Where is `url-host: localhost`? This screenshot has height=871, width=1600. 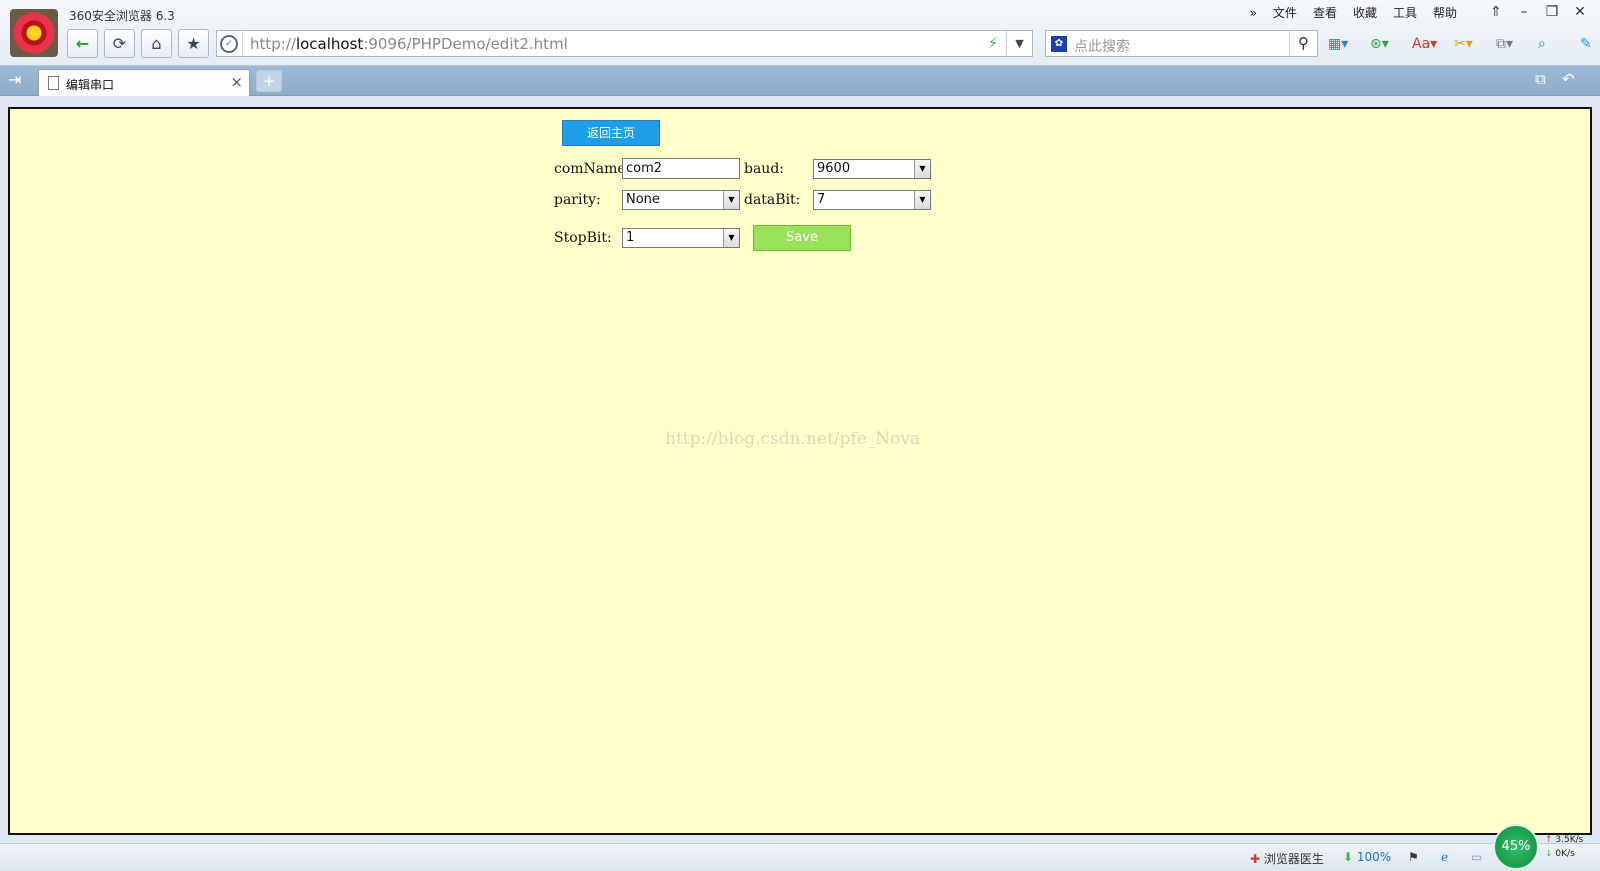 url-host: localhost is located at coordinates (329, 44).